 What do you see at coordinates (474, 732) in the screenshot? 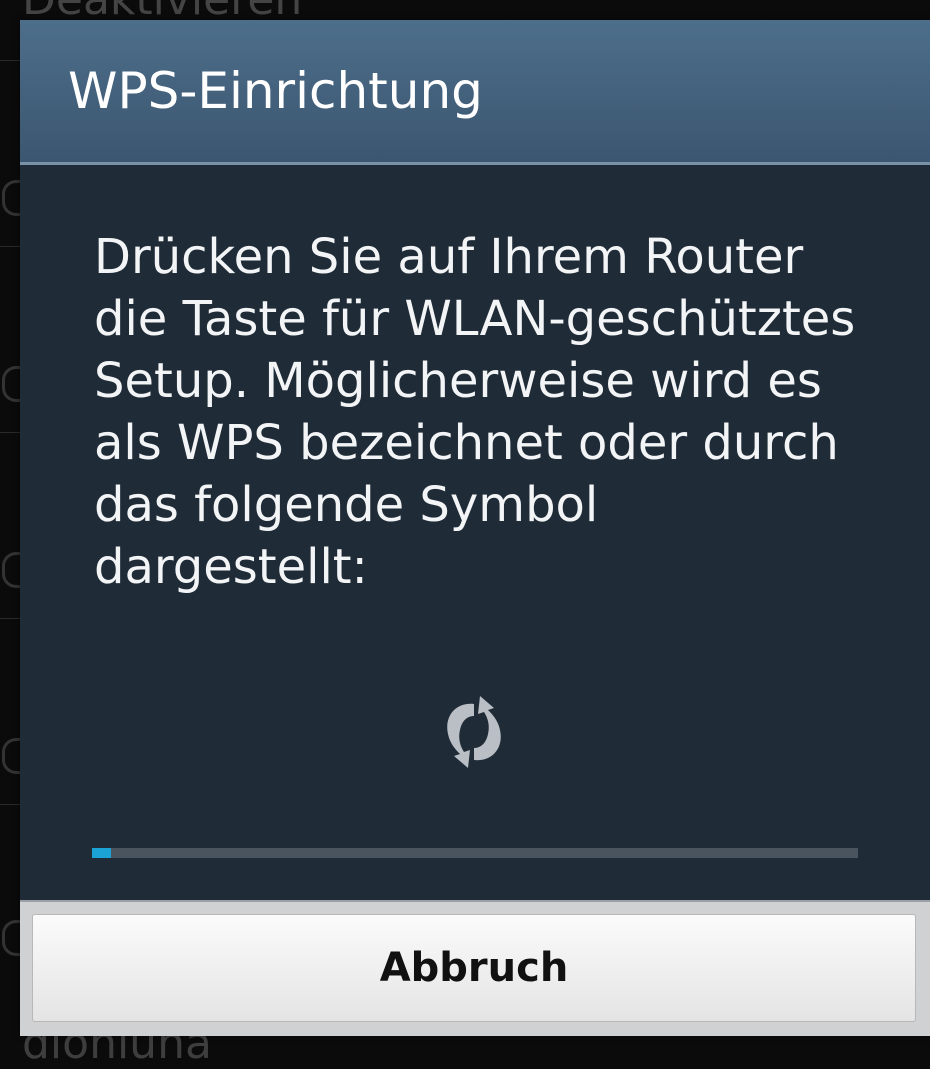
I see `wps-icon` at bounding box center [474, 732].